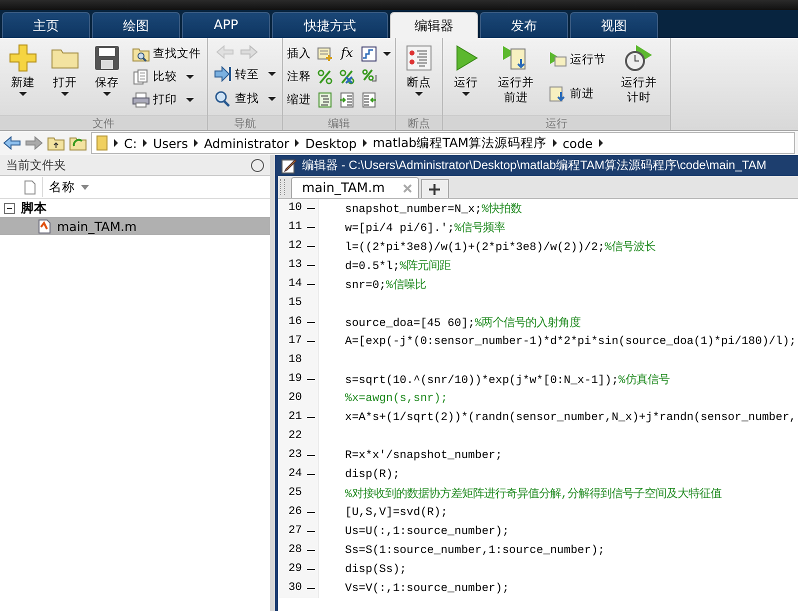  What do you see at coordinates (347, 76) in the screenshot?
I see `uncomment-icon` at bounding box center [347, 76].